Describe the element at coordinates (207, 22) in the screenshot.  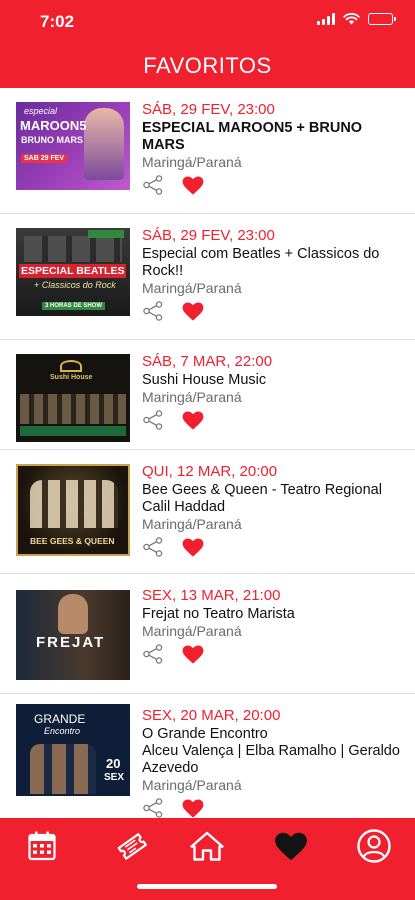
I see `status-bar: 7:02` at that location.